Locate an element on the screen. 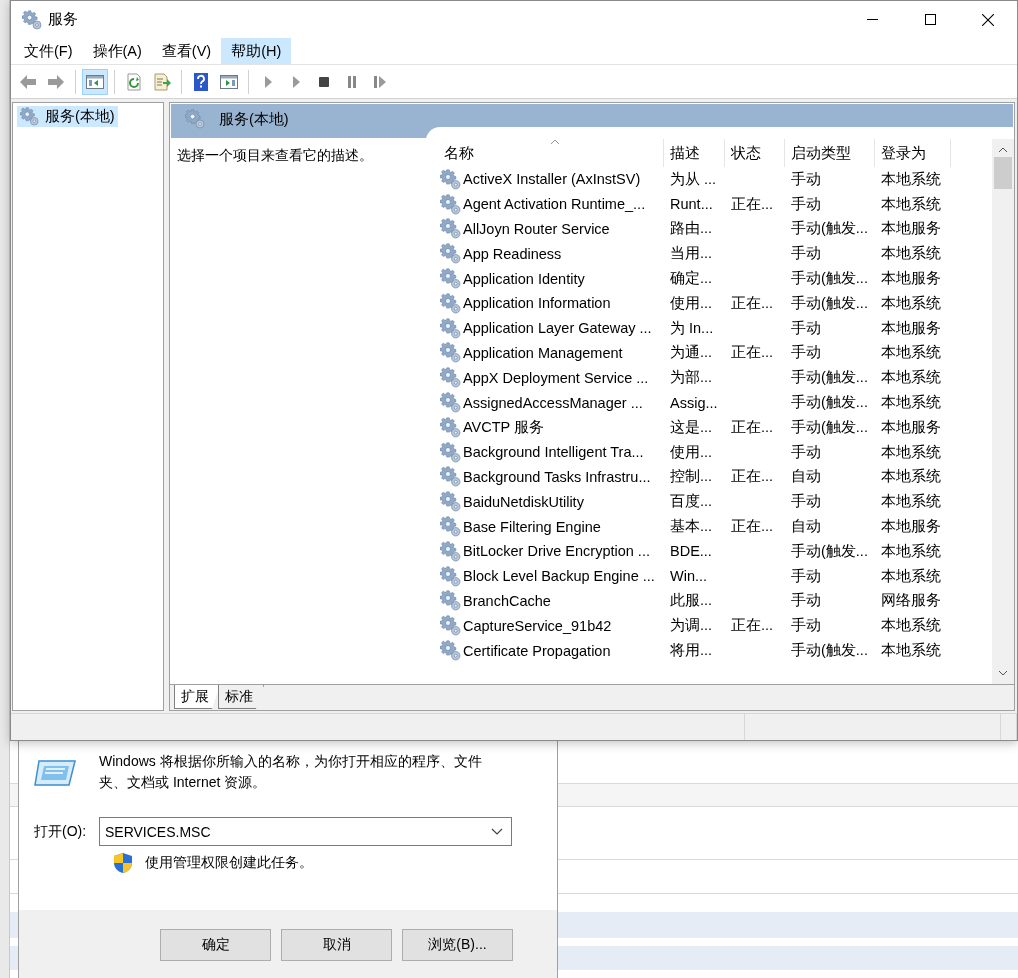 The width and height of the screenshot is (1018, 978). open-combo-field: SERVICES.MSC is located at coordinates (305, 831).